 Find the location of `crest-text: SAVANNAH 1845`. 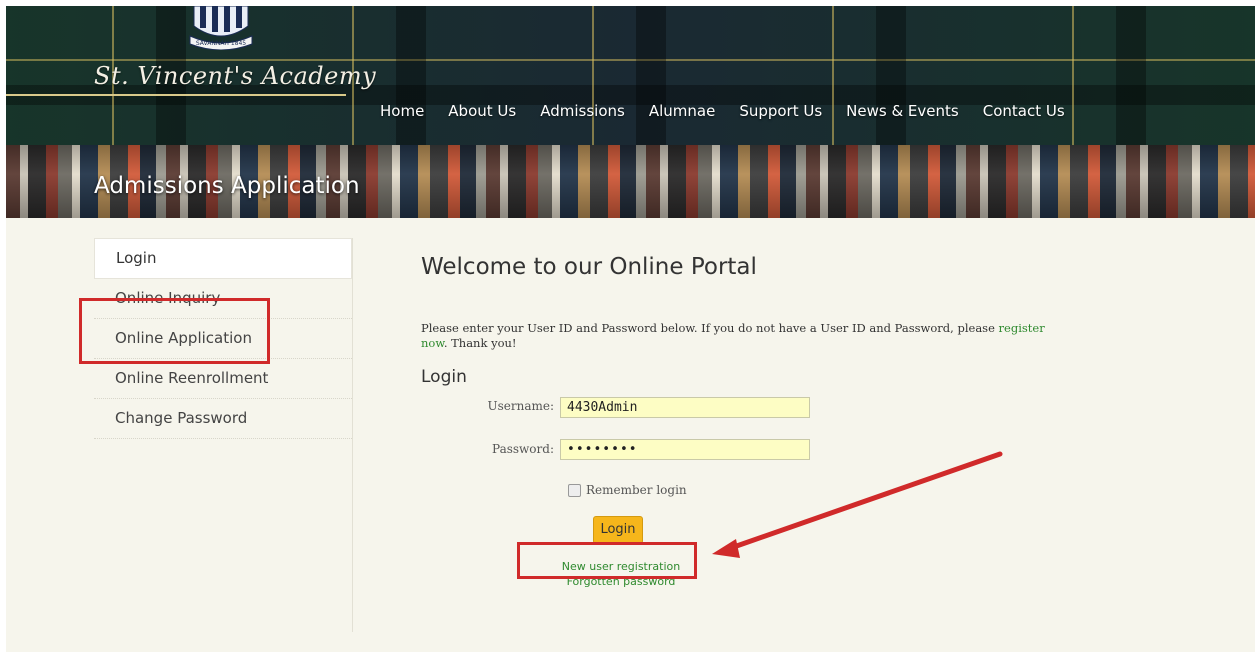

crest-text: SAVANNAH 1845 is located at coordinates (221, 43).